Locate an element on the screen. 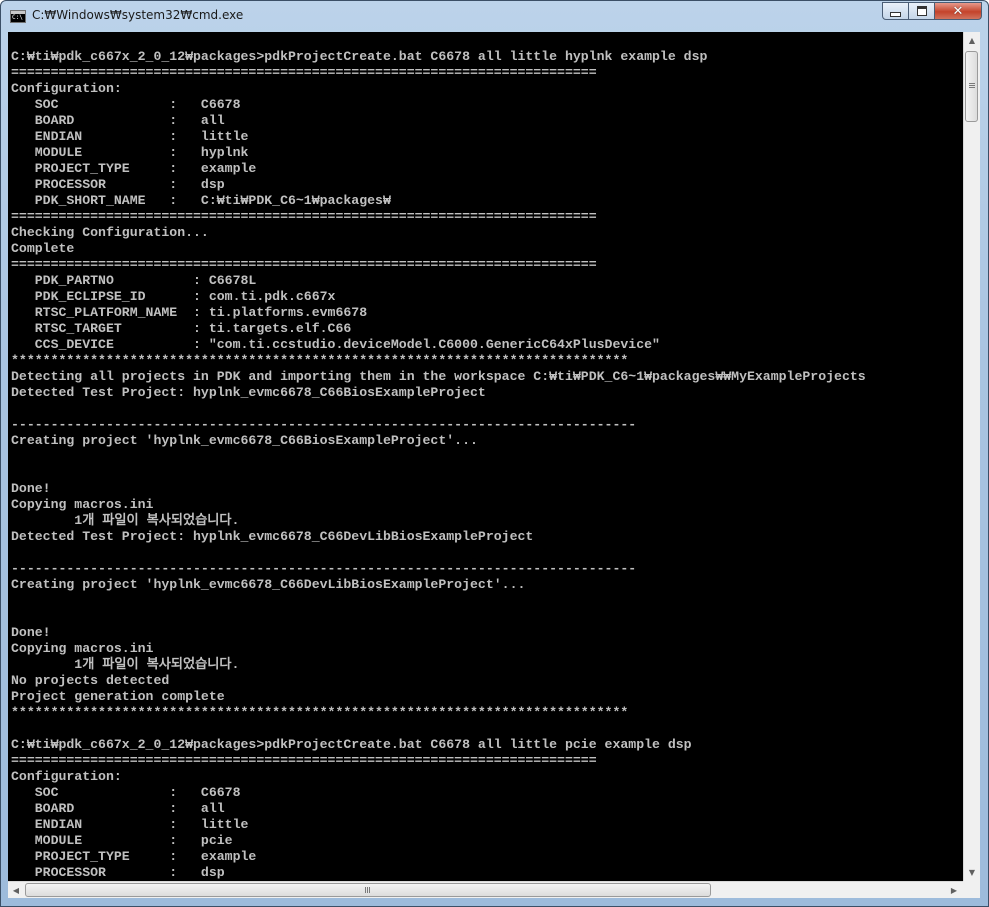  console-line: Complete is located at coordinates (43, 248).